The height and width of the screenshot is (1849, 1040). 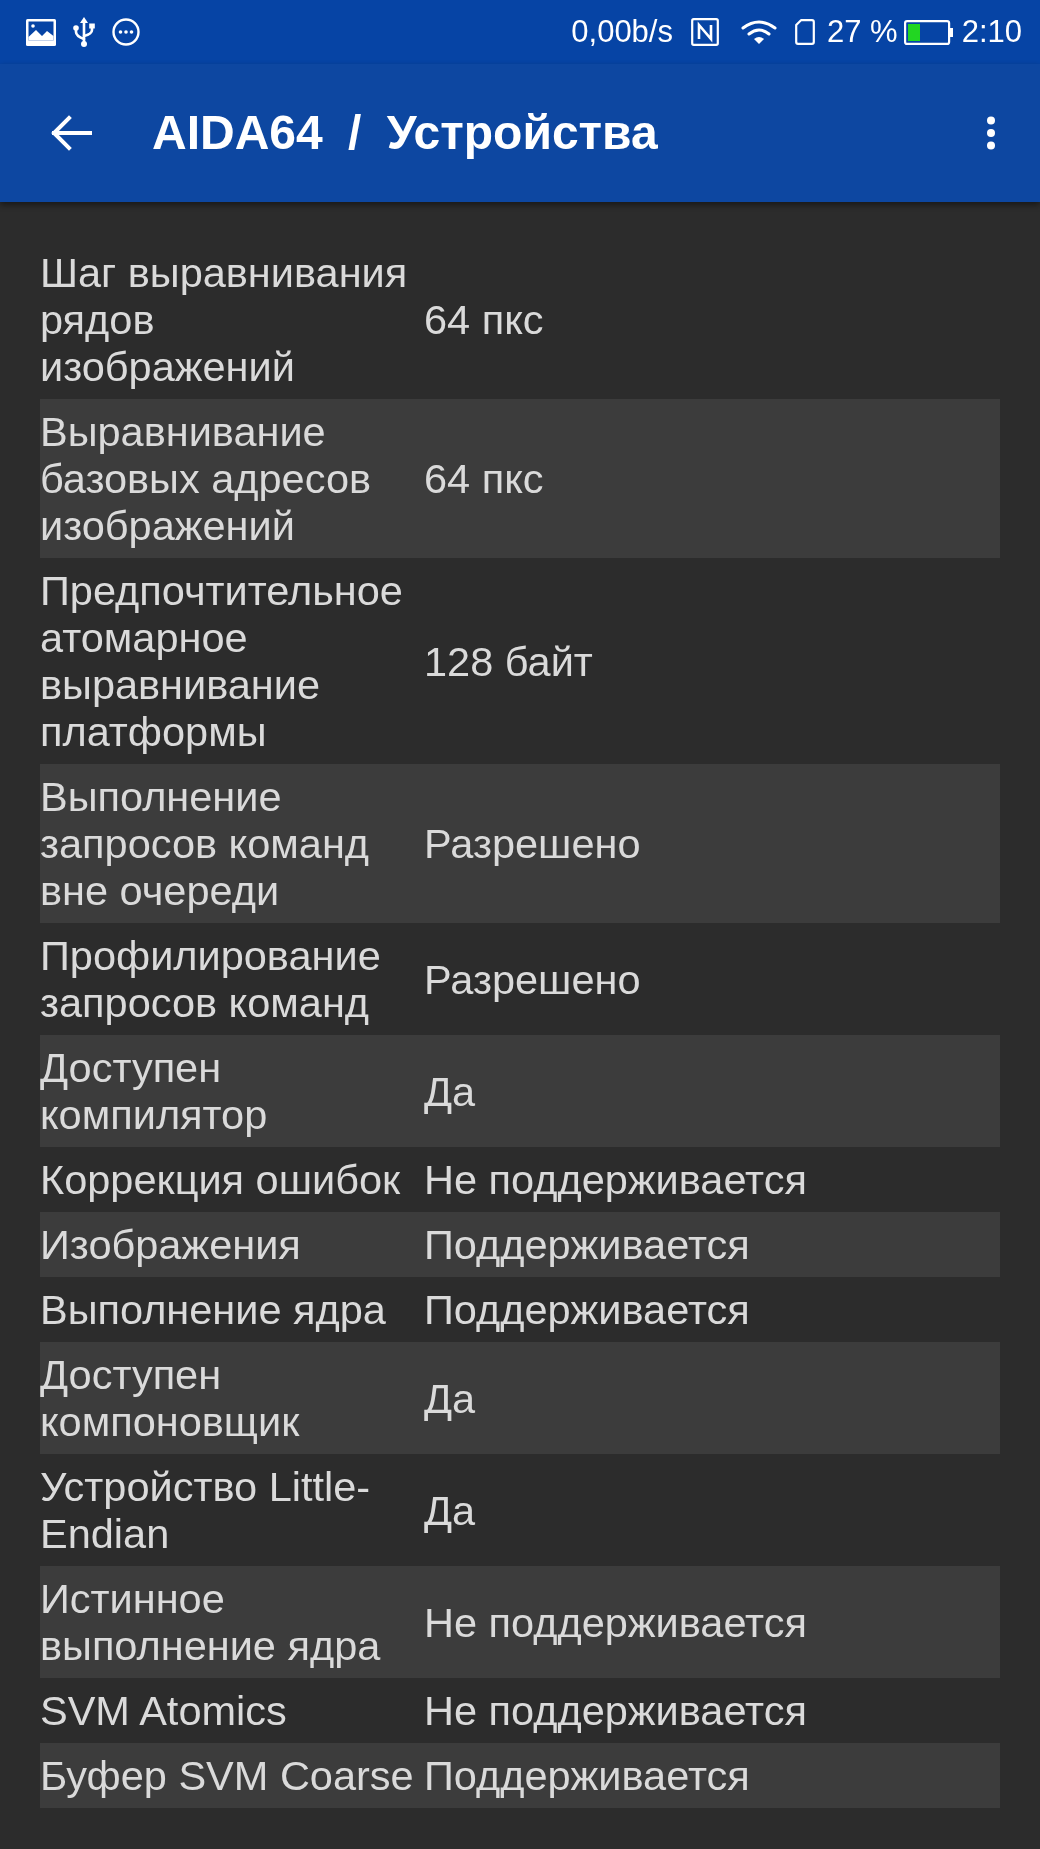 What do you see at coordinates (211, 1622) in the screenshot?
I see `property-label: Истинное выполнение ядра` at bounding box center [211, 1622].